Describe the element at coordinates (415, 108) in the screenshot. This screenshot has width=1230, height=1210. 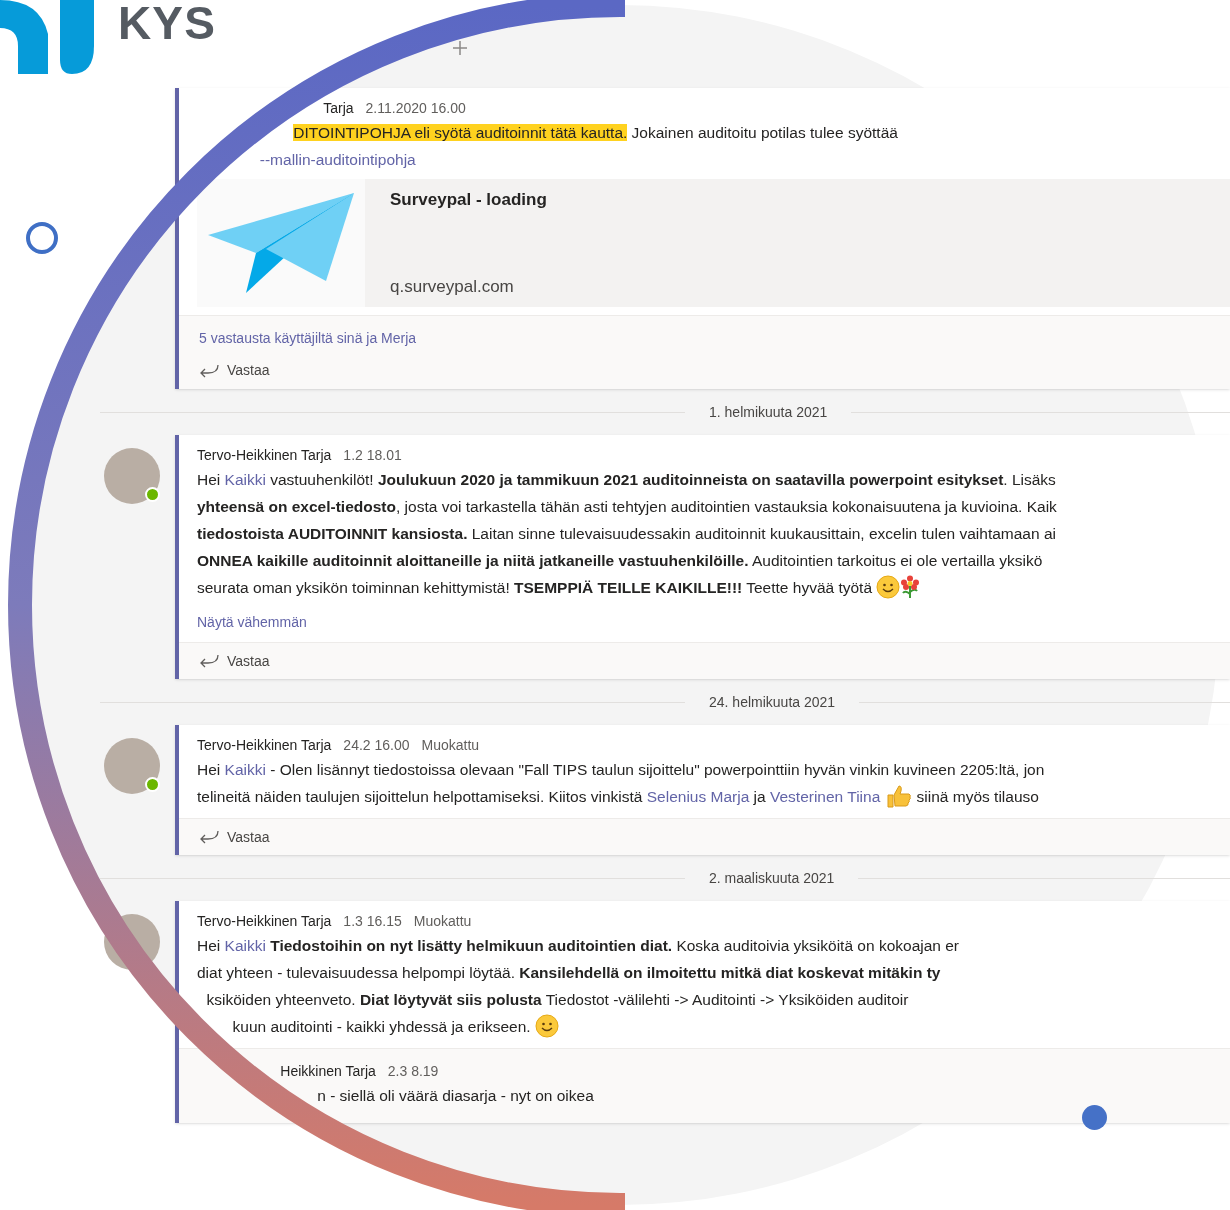
I see `timestamp: 2.11.2020 16.00` at that location.